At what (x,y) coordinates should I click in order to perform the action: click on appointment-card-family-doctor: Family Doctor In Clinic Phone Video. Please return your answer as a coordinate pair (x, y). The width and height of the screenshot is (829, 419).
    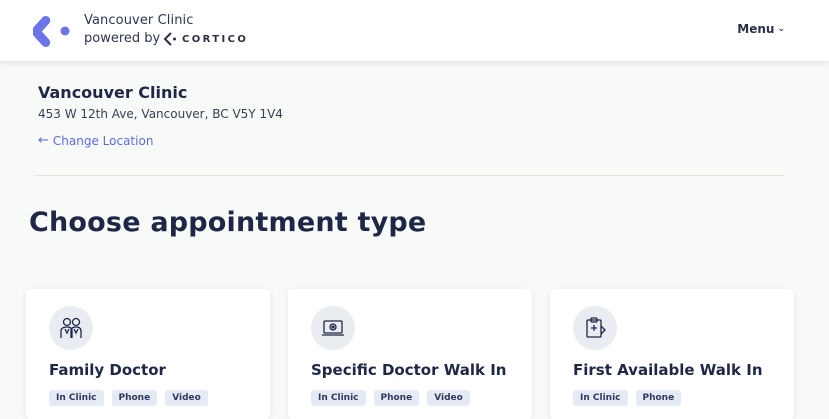
    Looking at the image, I should click on (148, 354).